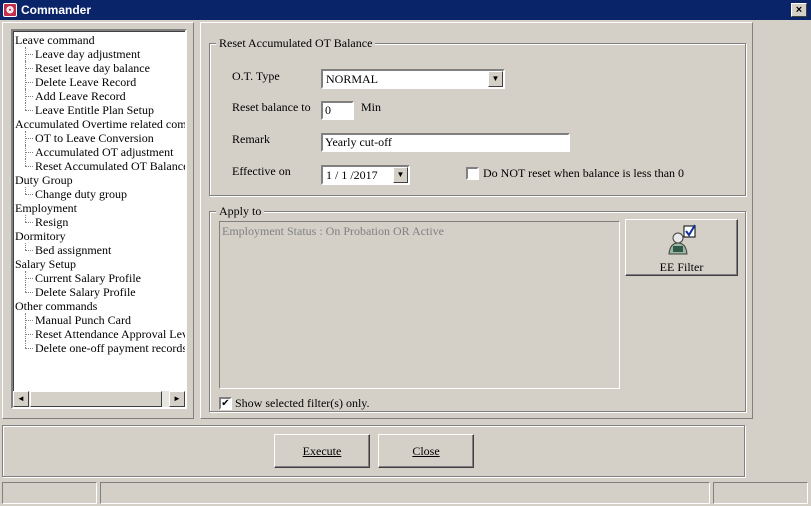 The height and width of the screenshot is (506, 811). What do you see at coordinates (373, 451) in the screenshot?
I see `action-bar: Execute Close` at bounding box center [373, 451].